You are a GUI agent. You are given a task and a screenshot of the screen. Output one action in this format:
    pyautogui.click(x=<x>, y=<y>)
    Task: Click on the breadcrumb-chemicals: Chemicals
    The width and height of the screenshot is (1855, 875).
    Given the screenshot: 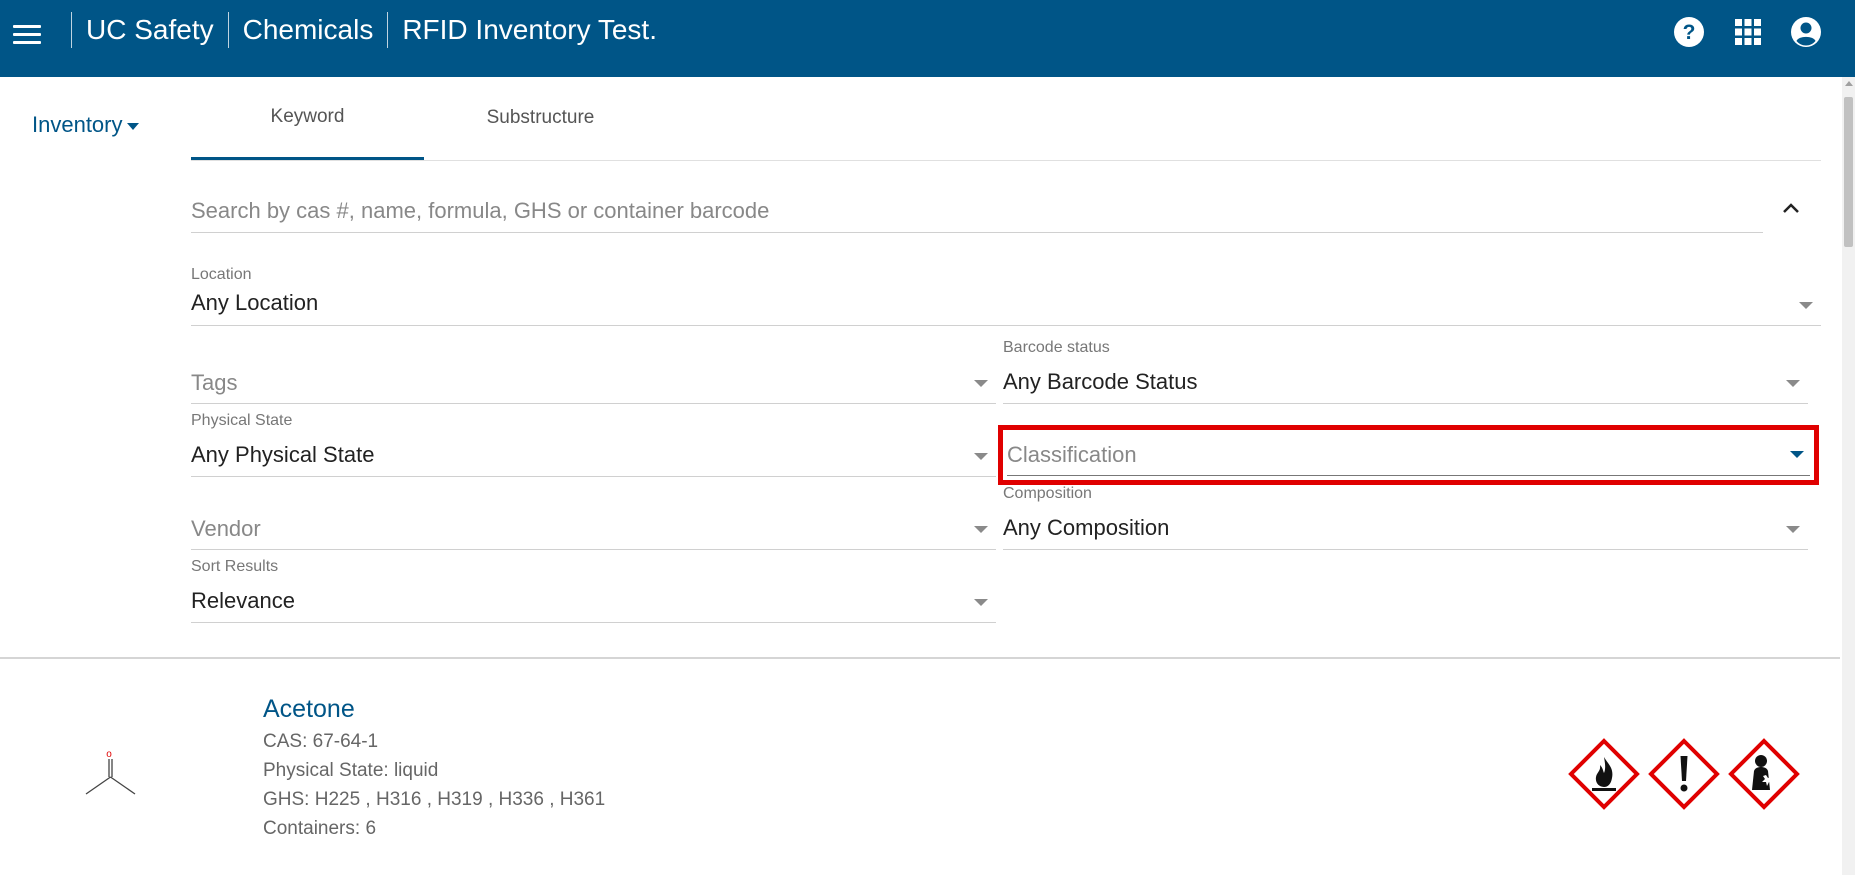 What is the action you would take?
    pyautogui.click(x=308, y=30)
    